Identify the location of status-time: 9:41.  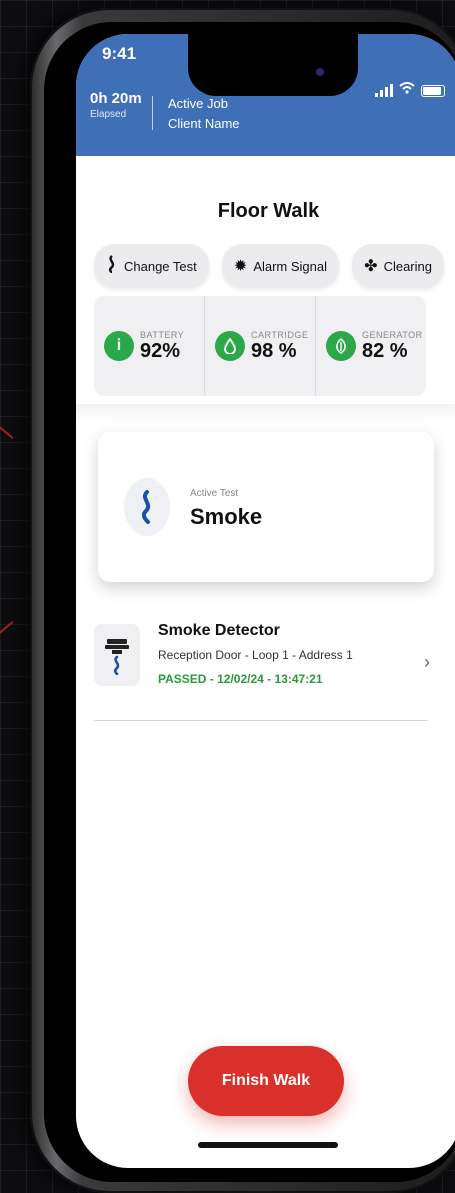
(119, 53).